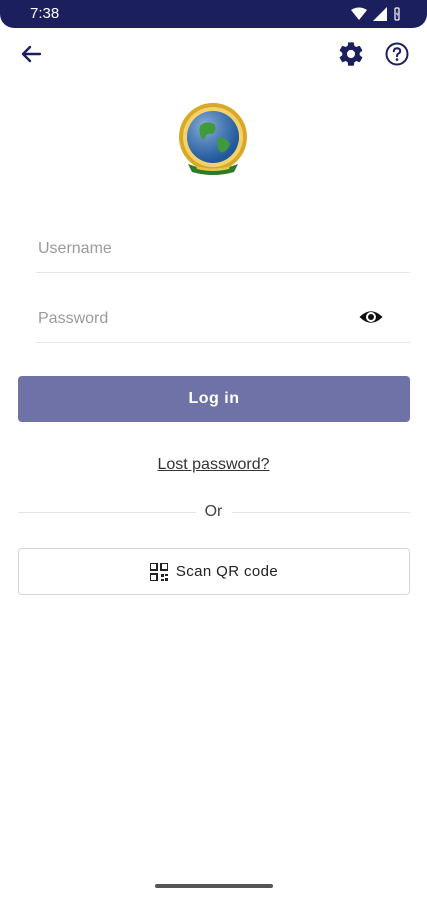  What do you see at coordinates (214, 399) in the screenshot?
I see `login-button: Log in` at bounding box center [214, 399].